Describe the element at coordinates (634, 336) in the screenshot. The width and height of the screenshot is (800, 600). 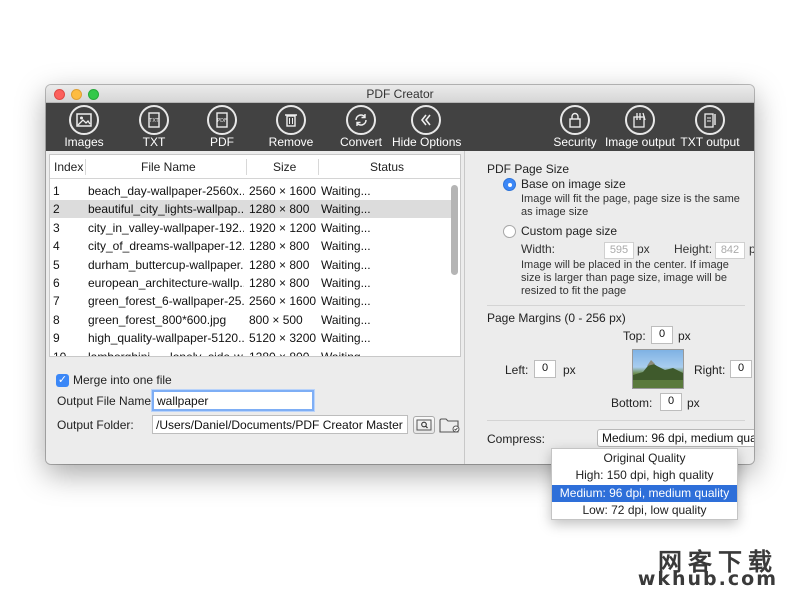
I see `top-margin-label: Top:` at that location.